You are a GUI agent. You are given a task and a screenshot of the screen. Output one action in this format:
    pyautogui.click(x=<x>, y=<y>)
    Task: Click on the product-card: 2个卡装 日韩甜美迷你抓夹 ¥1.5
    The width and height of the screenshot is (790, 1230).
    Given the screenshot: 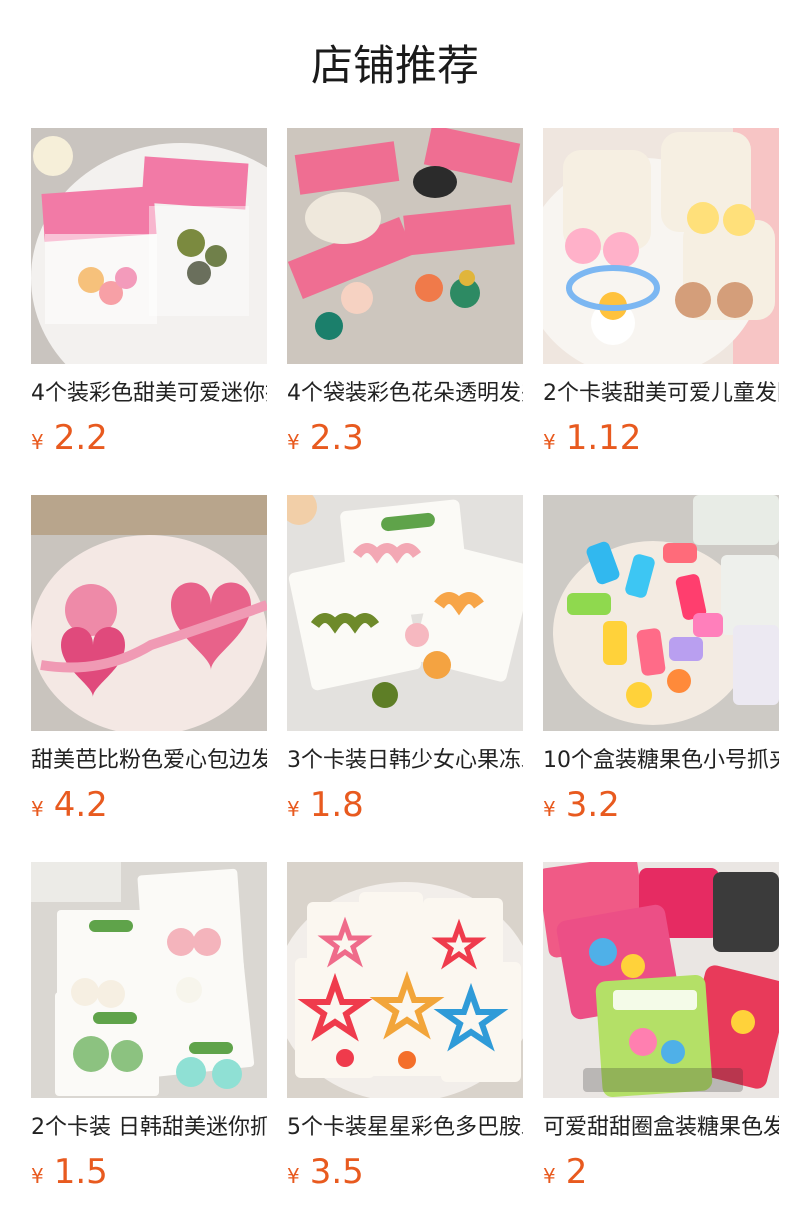 What is the action you would take?
    pyautogui.click(x=149, y=1045)
    